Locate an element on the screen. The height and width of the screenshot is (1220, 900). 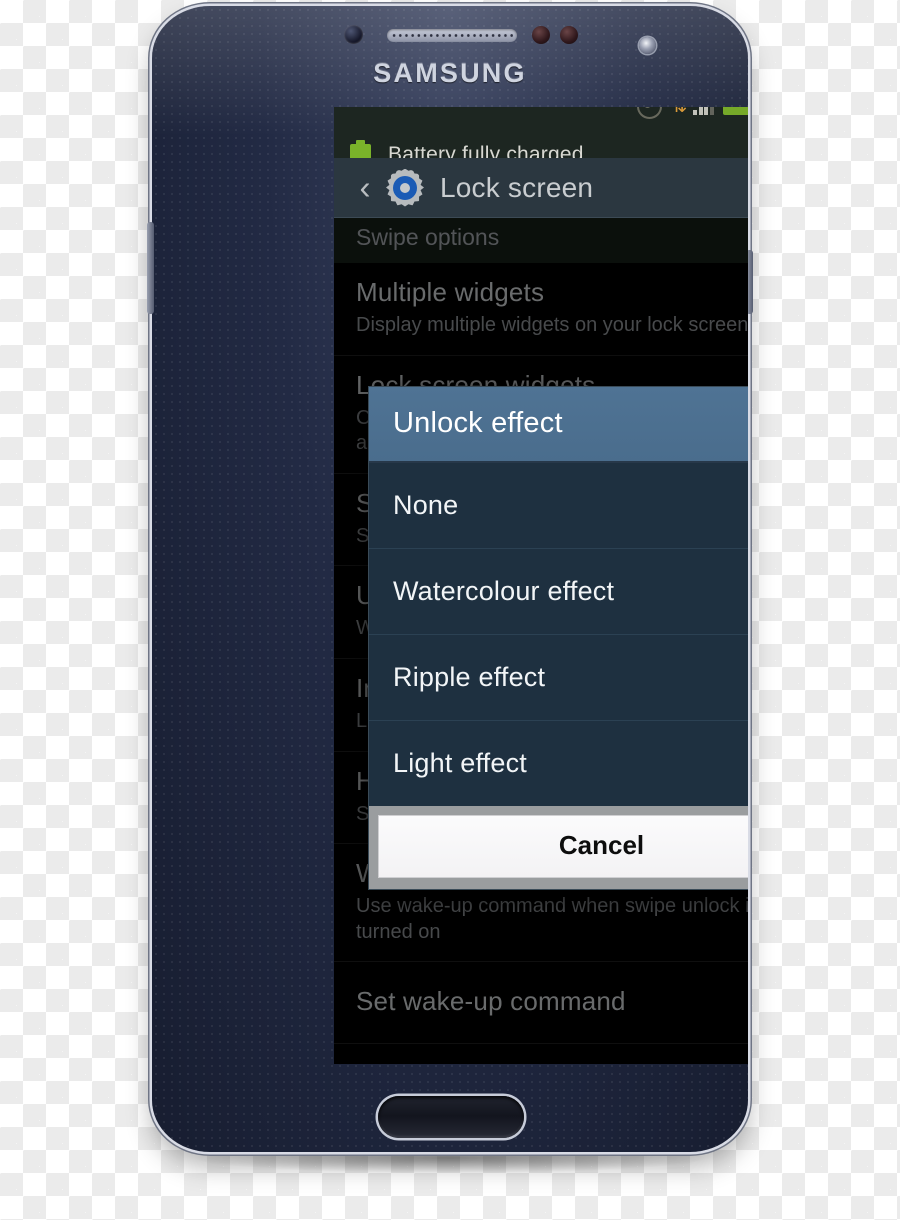
settings-gear-icon is located at coordinates (405, 187).